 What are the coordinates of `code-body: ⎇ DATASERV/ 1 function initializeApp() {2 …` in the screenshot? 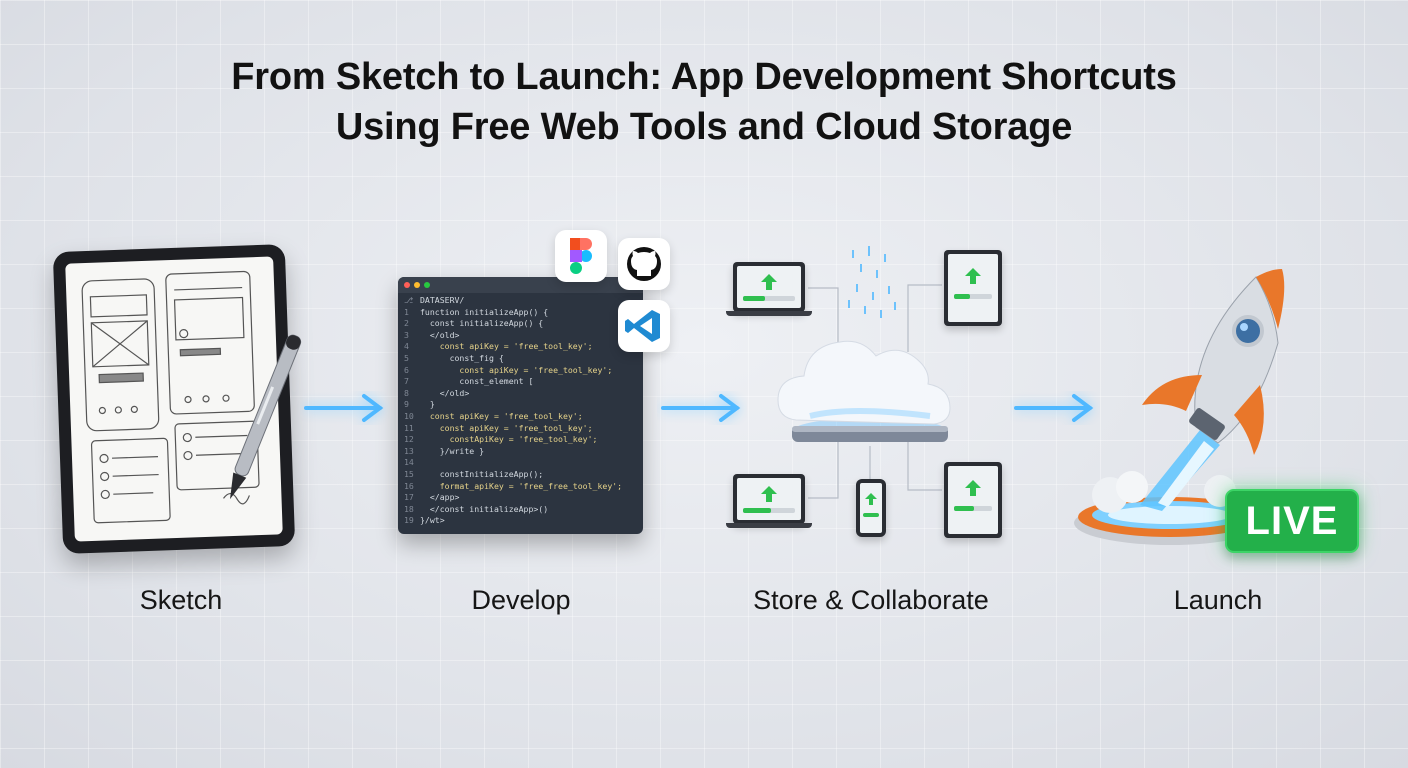 It's located at (520, 411).